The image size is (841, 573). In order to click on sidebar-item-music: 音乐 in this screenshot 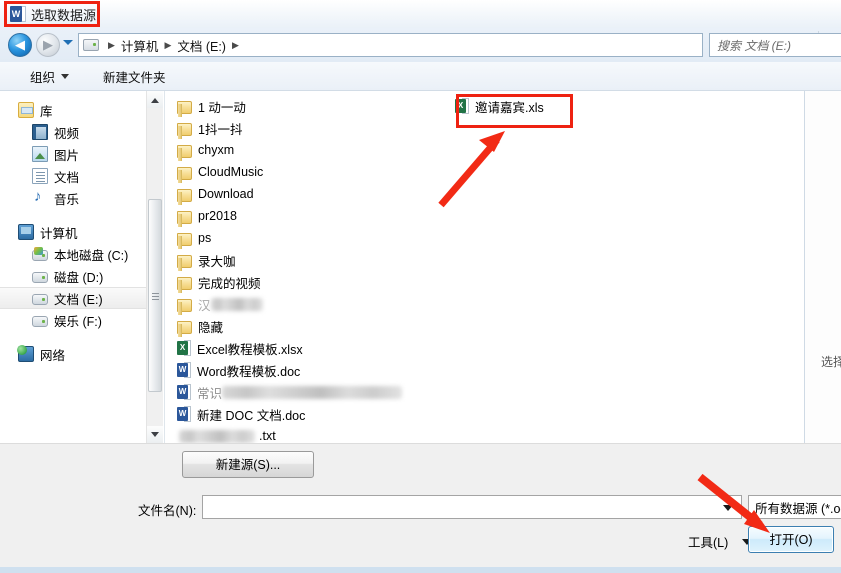, I will do `click(73, 198)`.